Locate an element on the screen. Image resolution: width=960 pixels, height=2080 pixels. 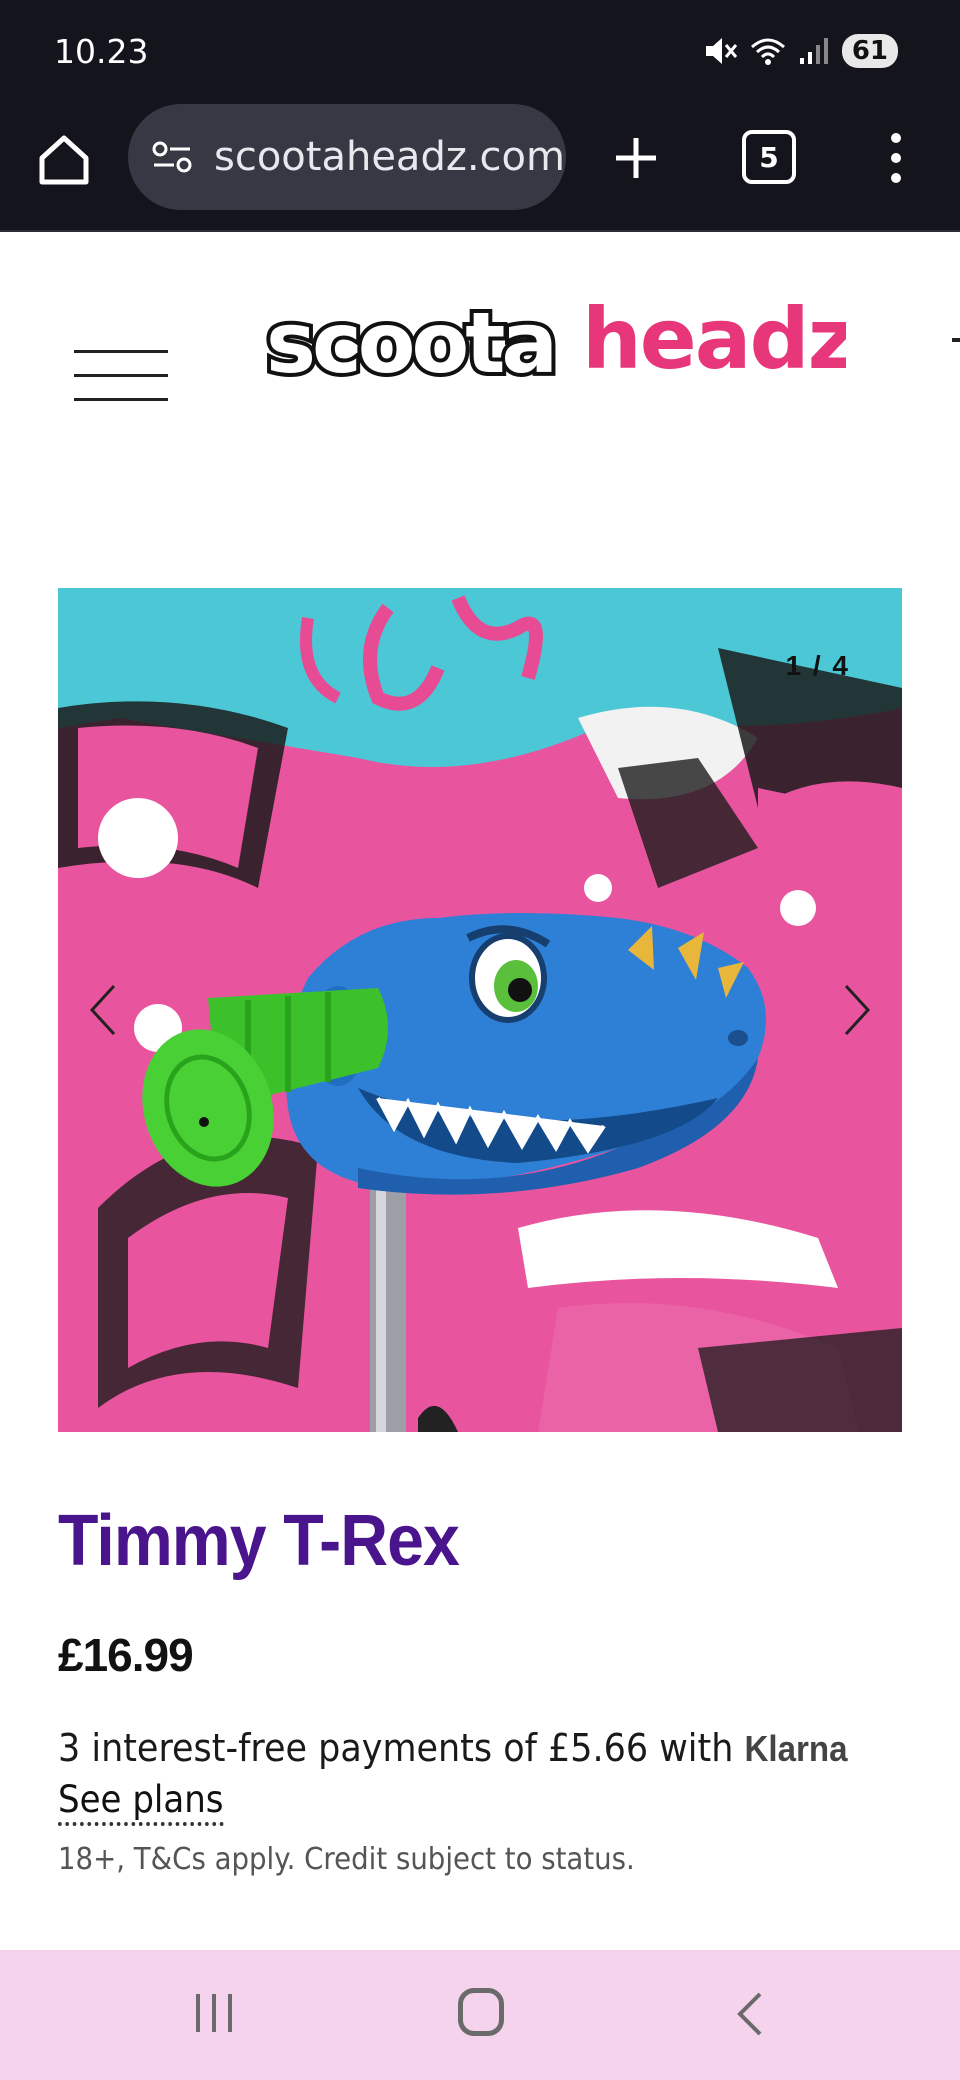
mute-icon is located at coordinates (721, 51).